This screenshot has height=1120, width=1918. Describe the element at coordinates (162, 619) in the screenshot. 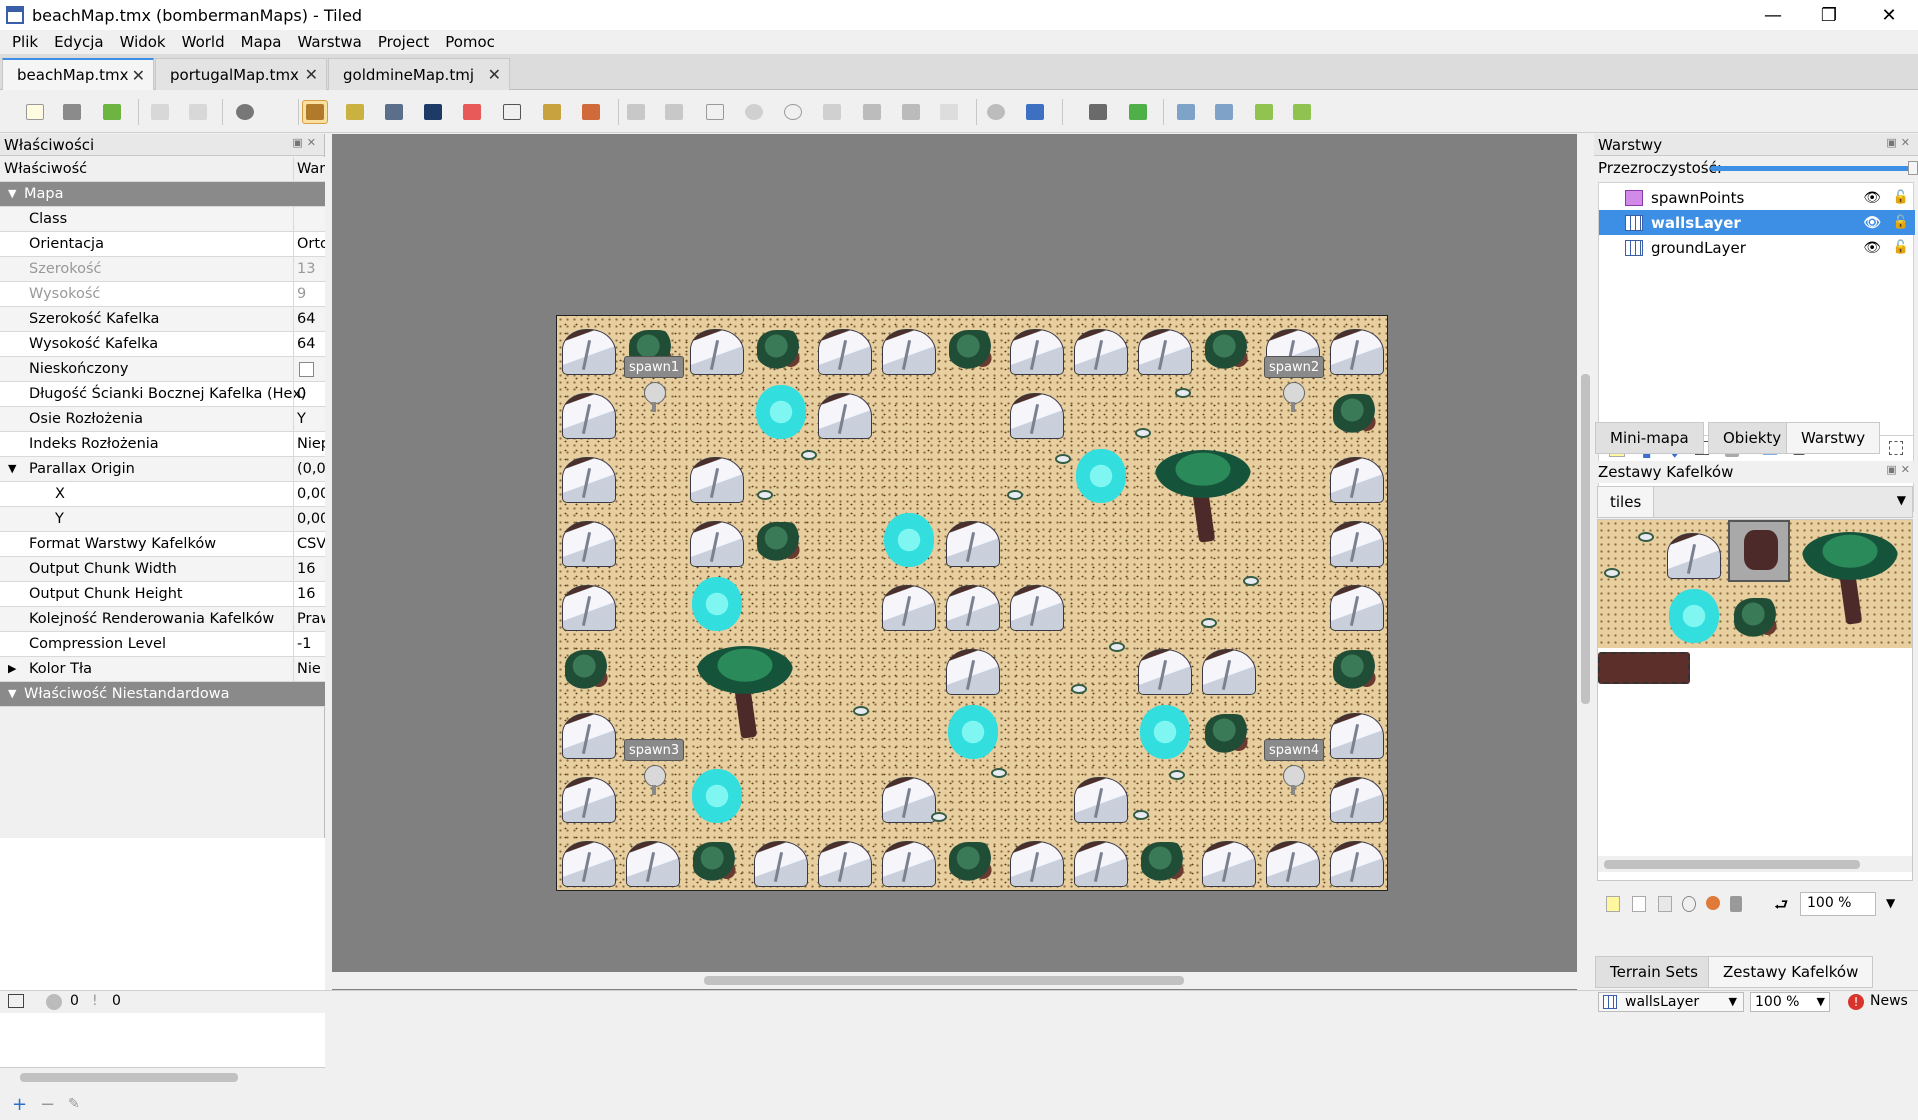

I see `property-row: Kolejność Renderowania Kafelków Praw` at that location.